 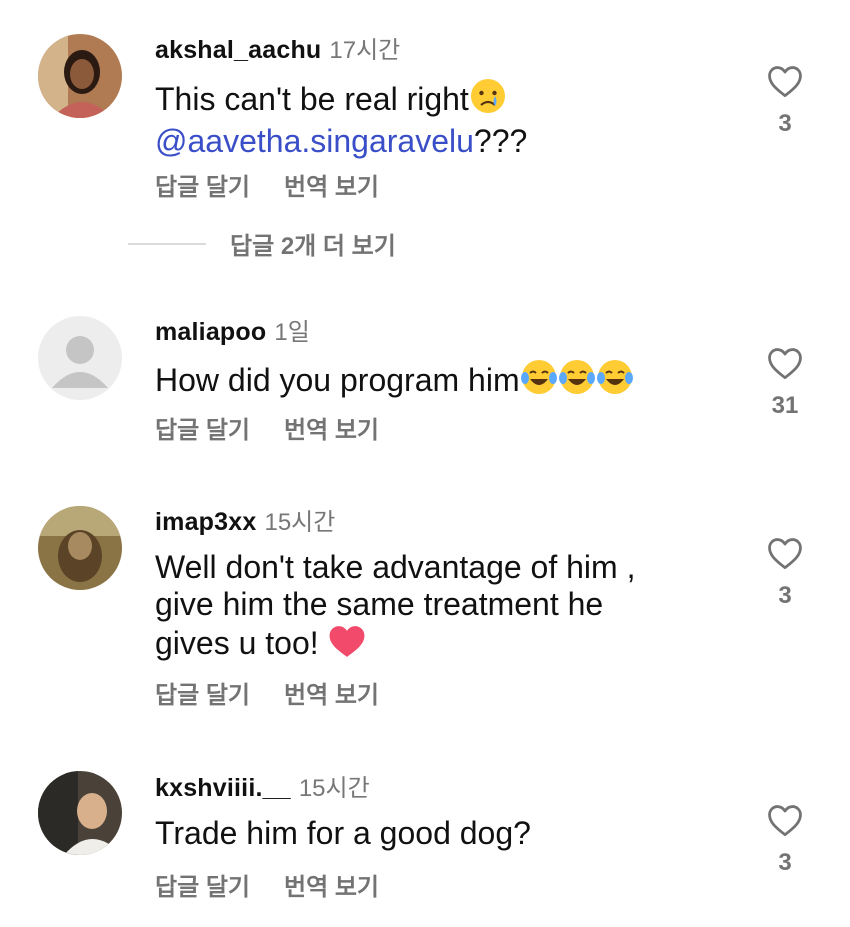 I want to click on crying-face-emoji, so click(x=488, y=100).